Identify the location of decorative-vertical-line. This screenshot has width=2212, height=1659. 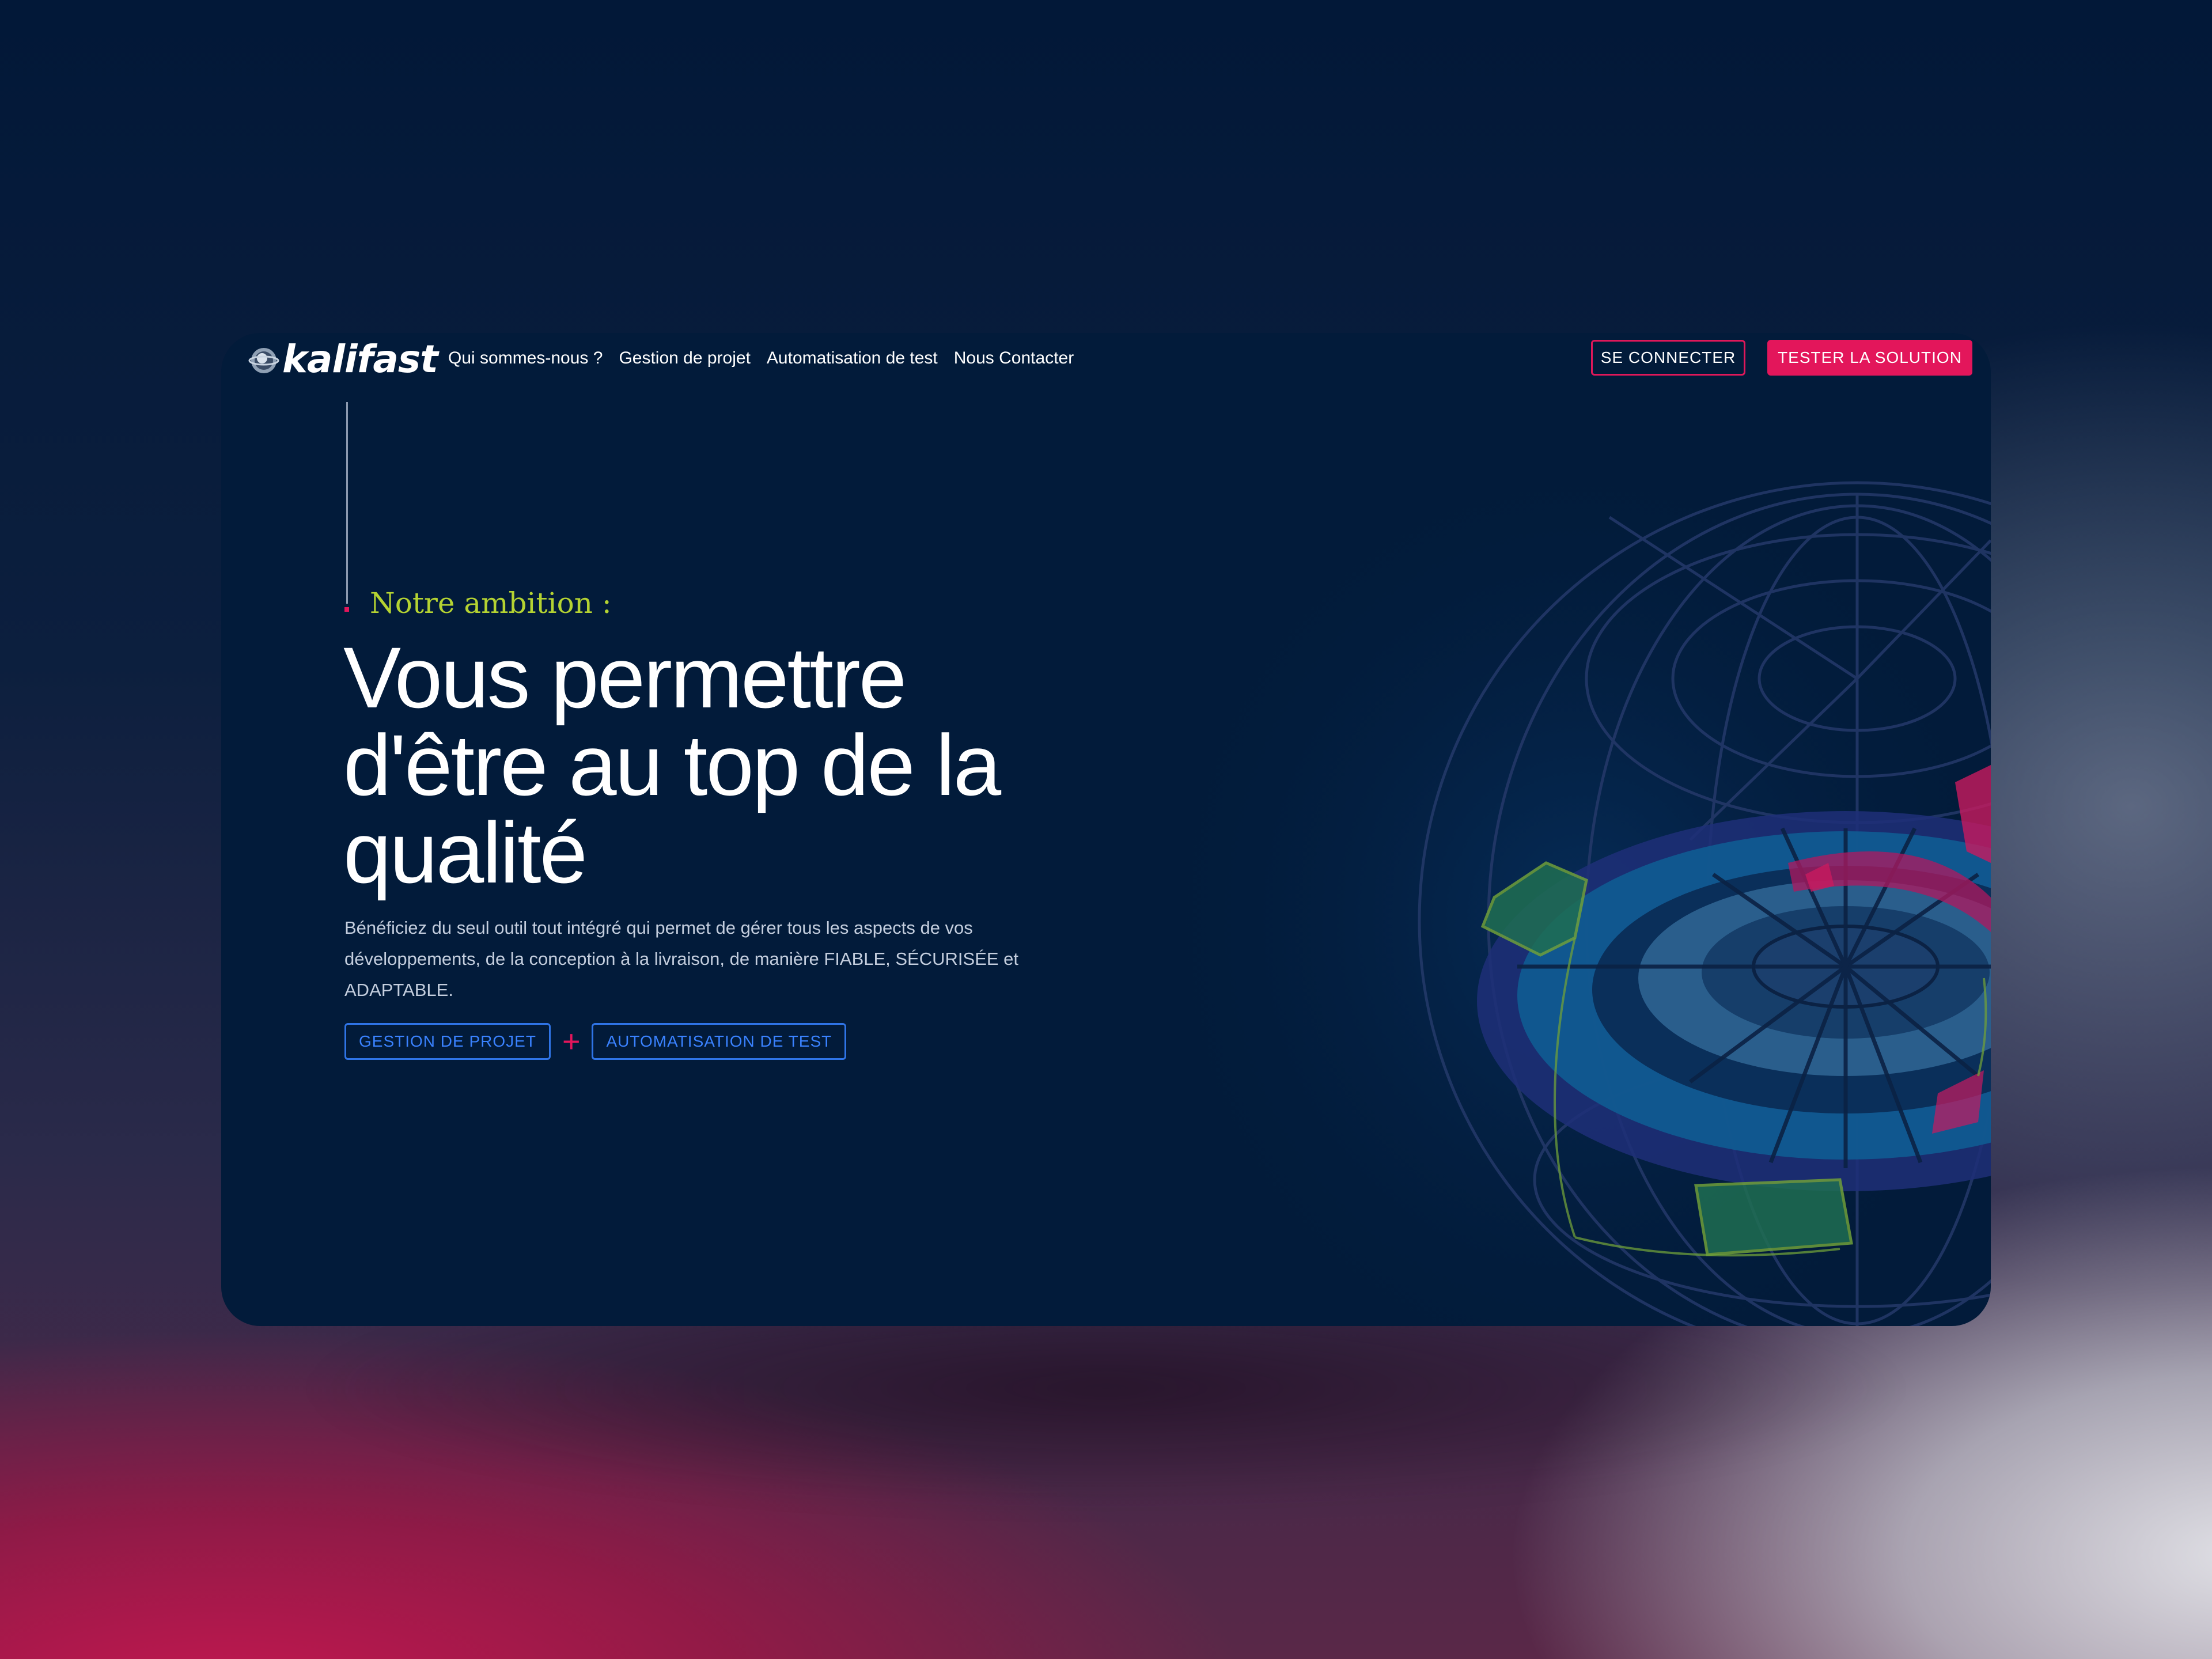
(347, 503).